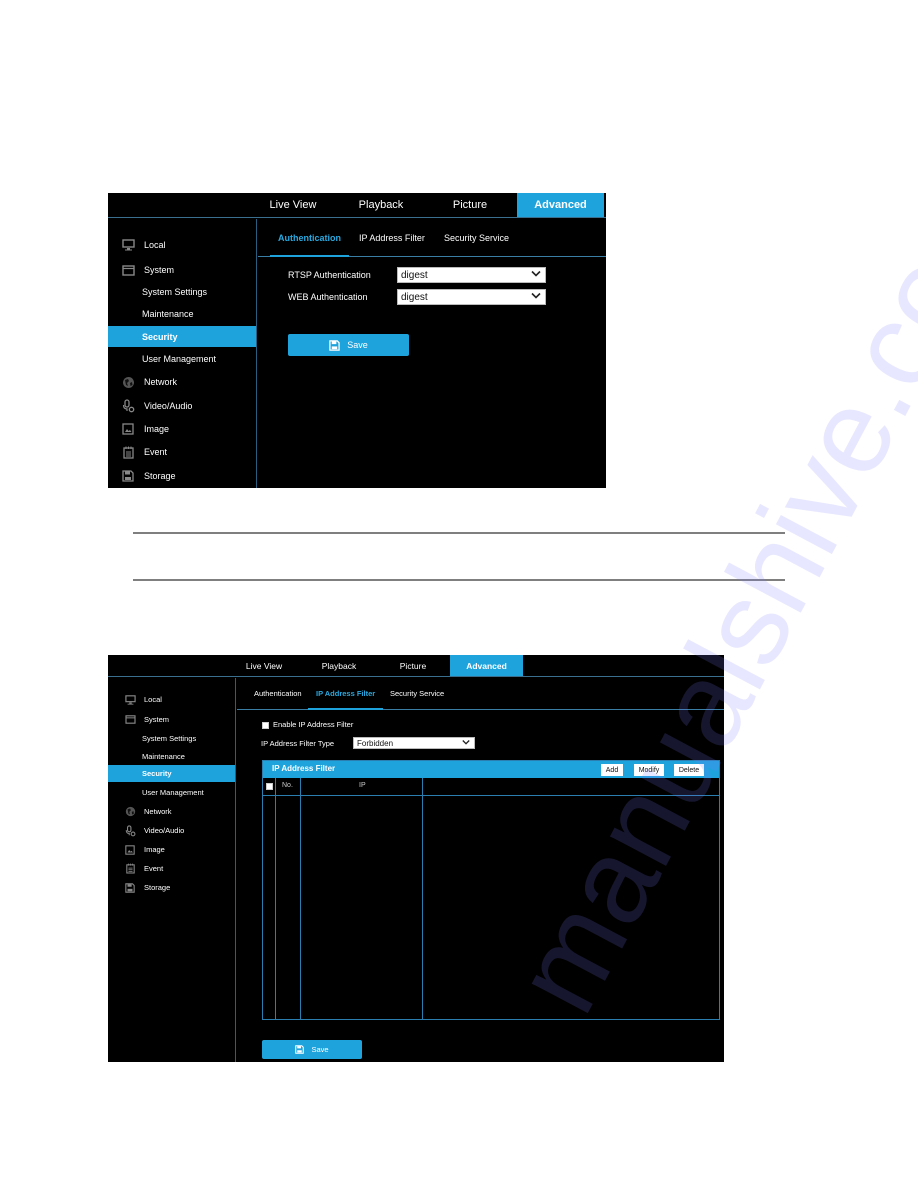  Describe the element at coordinates (491, 769) in the screenshot. I see `table-header-bar: IP Address Filter Add Modify Delete` at that location.